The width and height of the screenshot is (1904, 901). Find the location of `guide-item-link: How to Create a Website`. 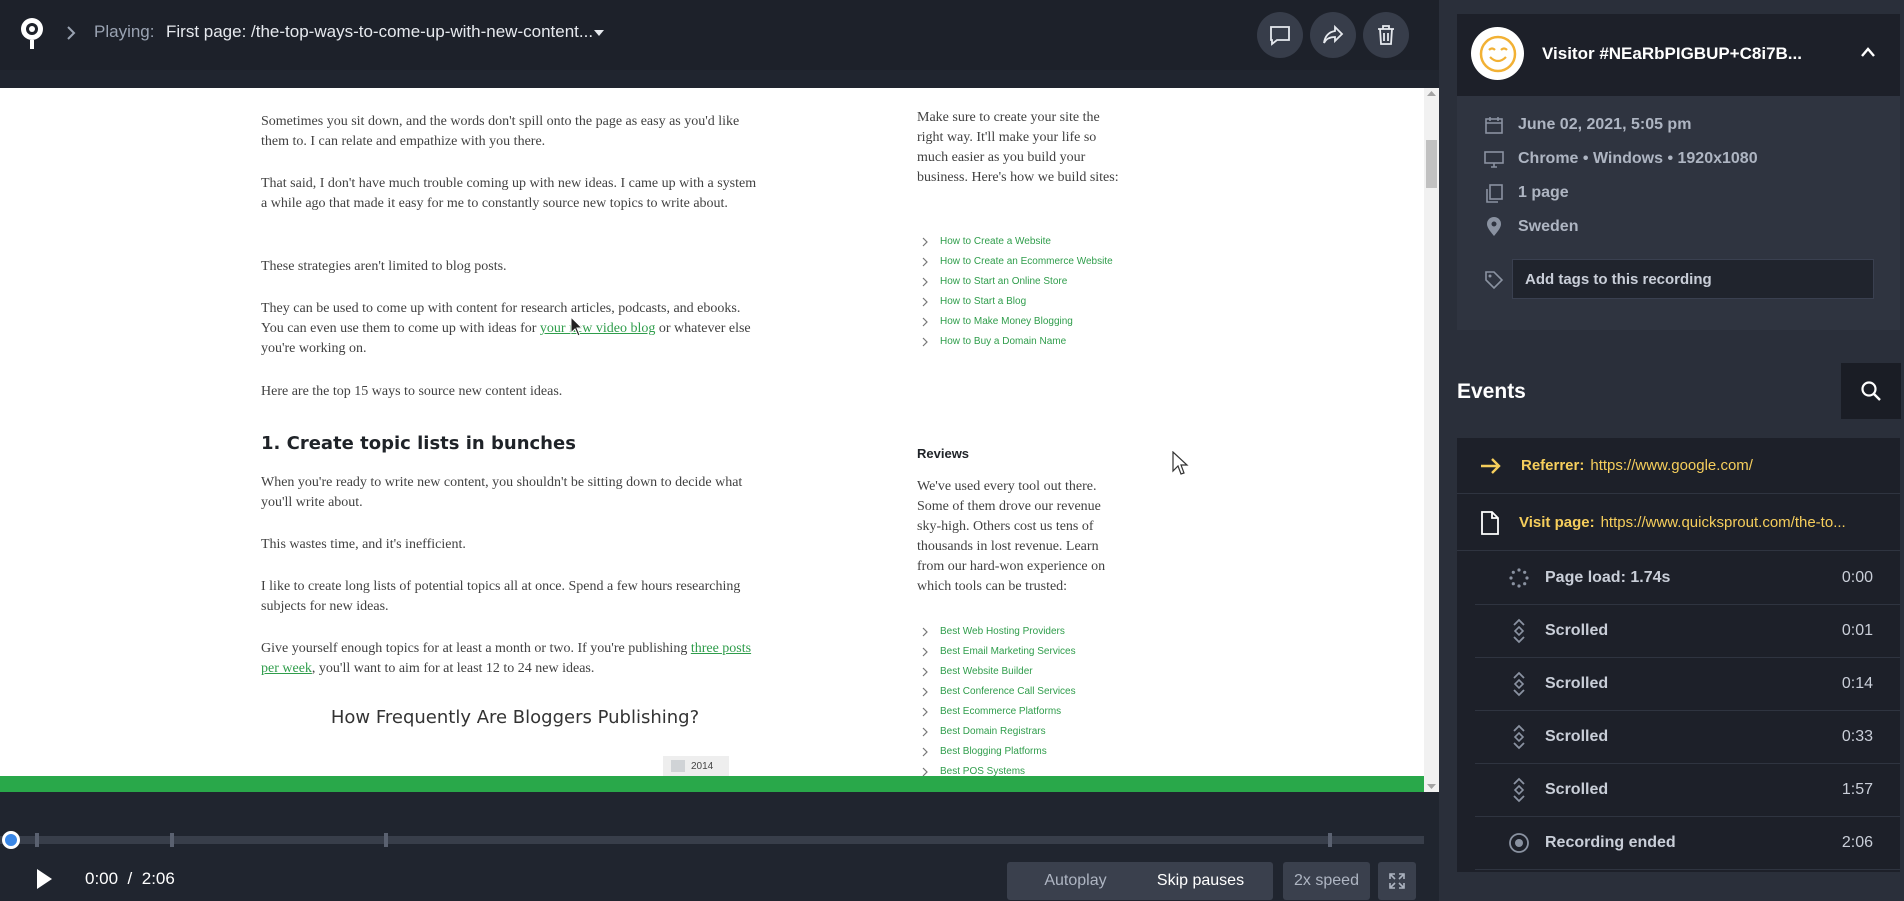

guide-item-link: How to Create a Website is located at coordinates (995, 241).